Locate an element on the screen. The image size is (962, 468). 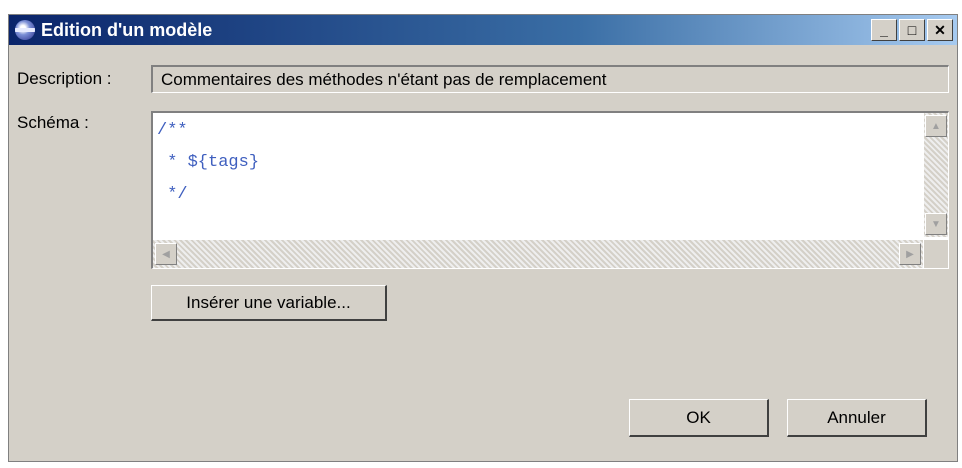
vertical-scrollbar: ▲ ▼ is located at coordinates (936, 175).